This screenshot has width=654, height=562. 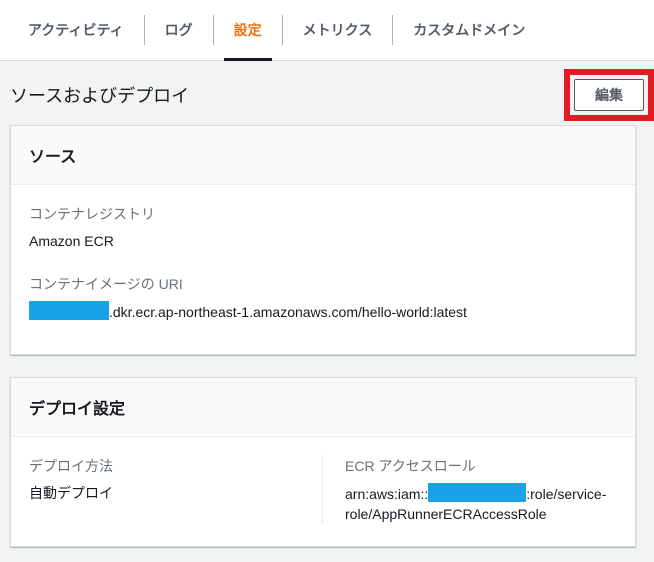 What do you see at coordinates (410, 466) in the screenshot?
I see `ecr-access-role-label: ECR アクセスロール` at bounding box center [410, 466].